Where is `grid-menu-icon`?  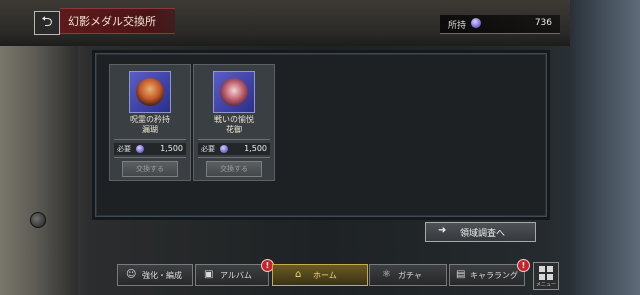 grid-menu-icon is located at coordinates (546, 273).